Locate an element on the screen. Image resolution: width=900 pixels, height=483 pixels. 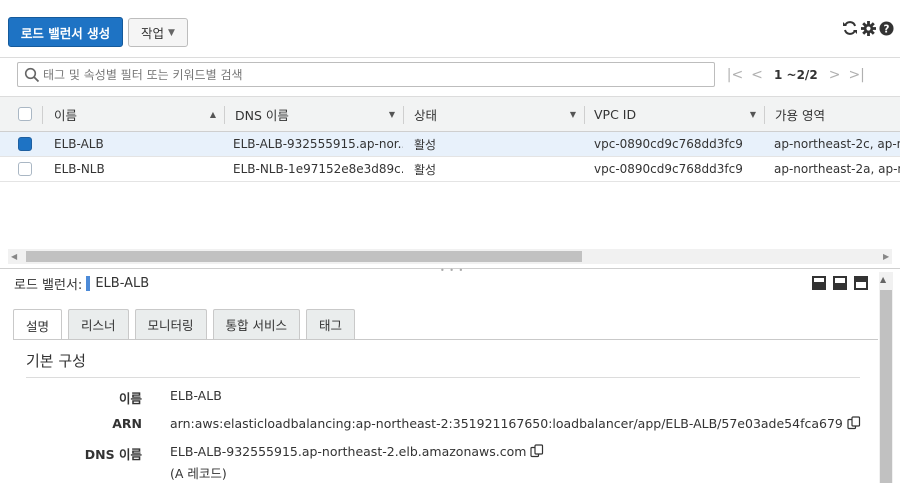
column-header-state: 상태 ▼ is located at coordinates (499, 114).